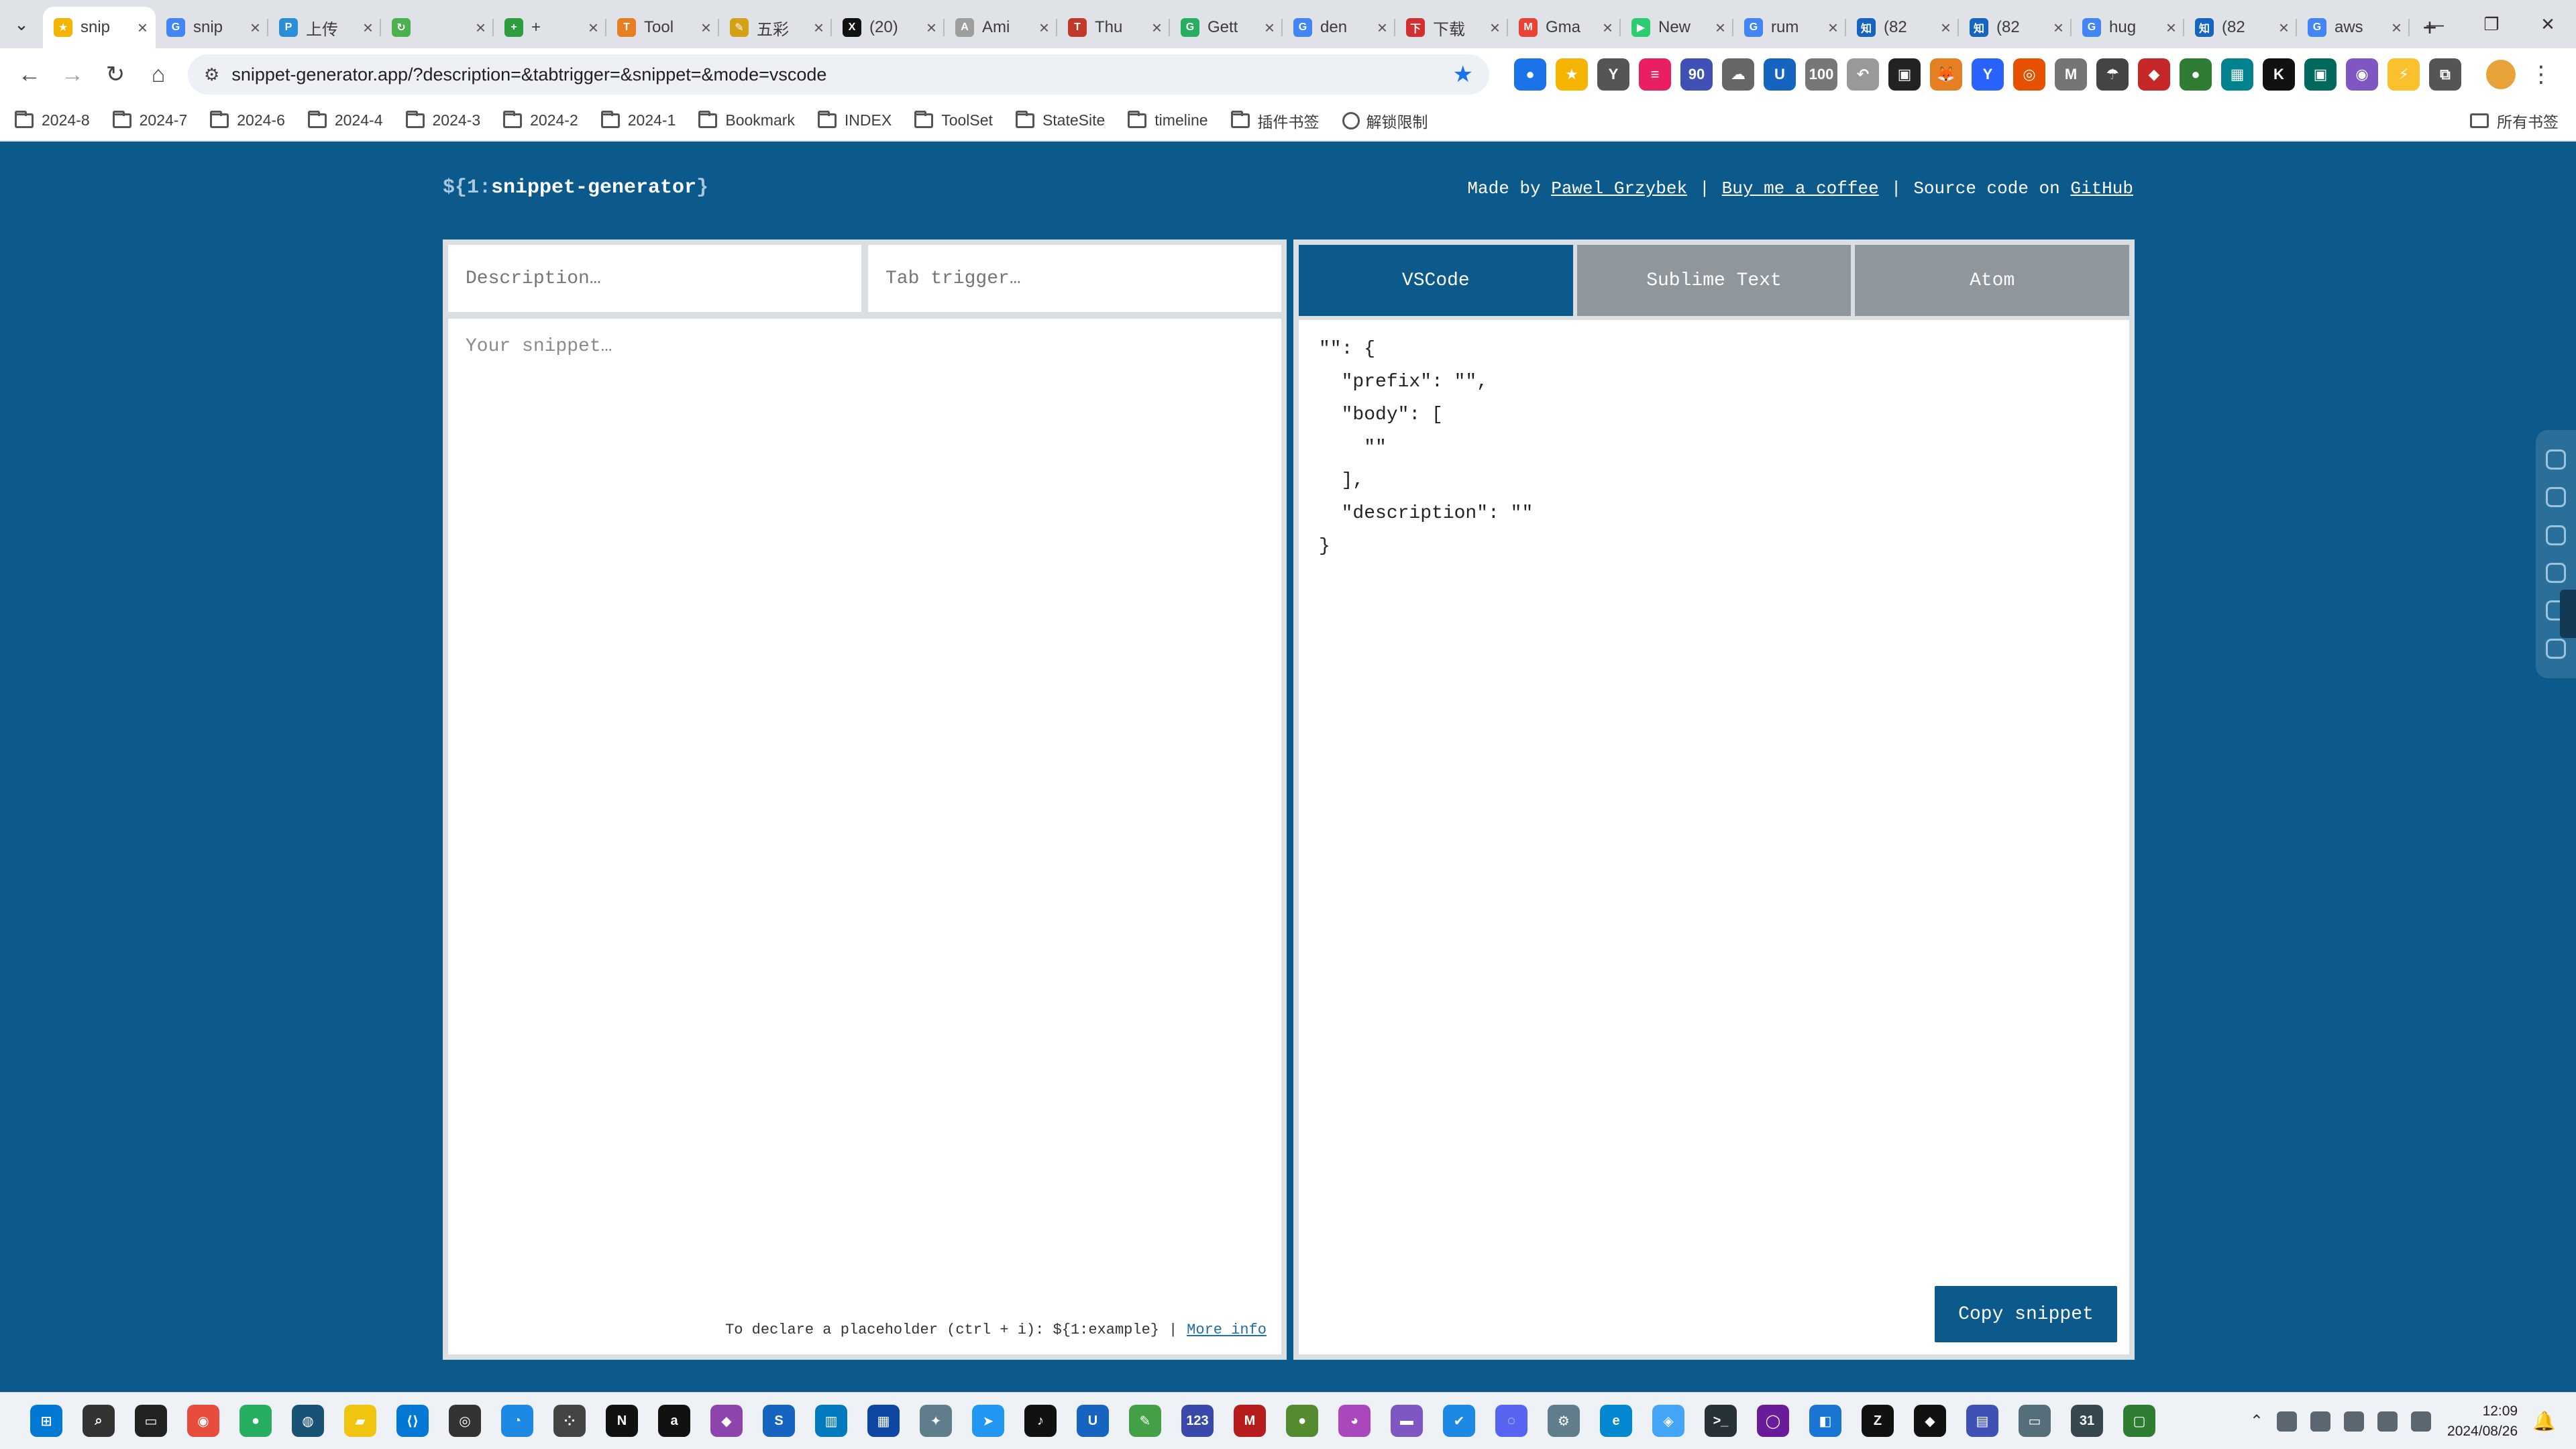 The height and width of the screenshot is (1449, 2576). Describe the element at coordinates (1145, 1421) in the screenshot. I see `taskbar-app-icon: ✎` at that location.